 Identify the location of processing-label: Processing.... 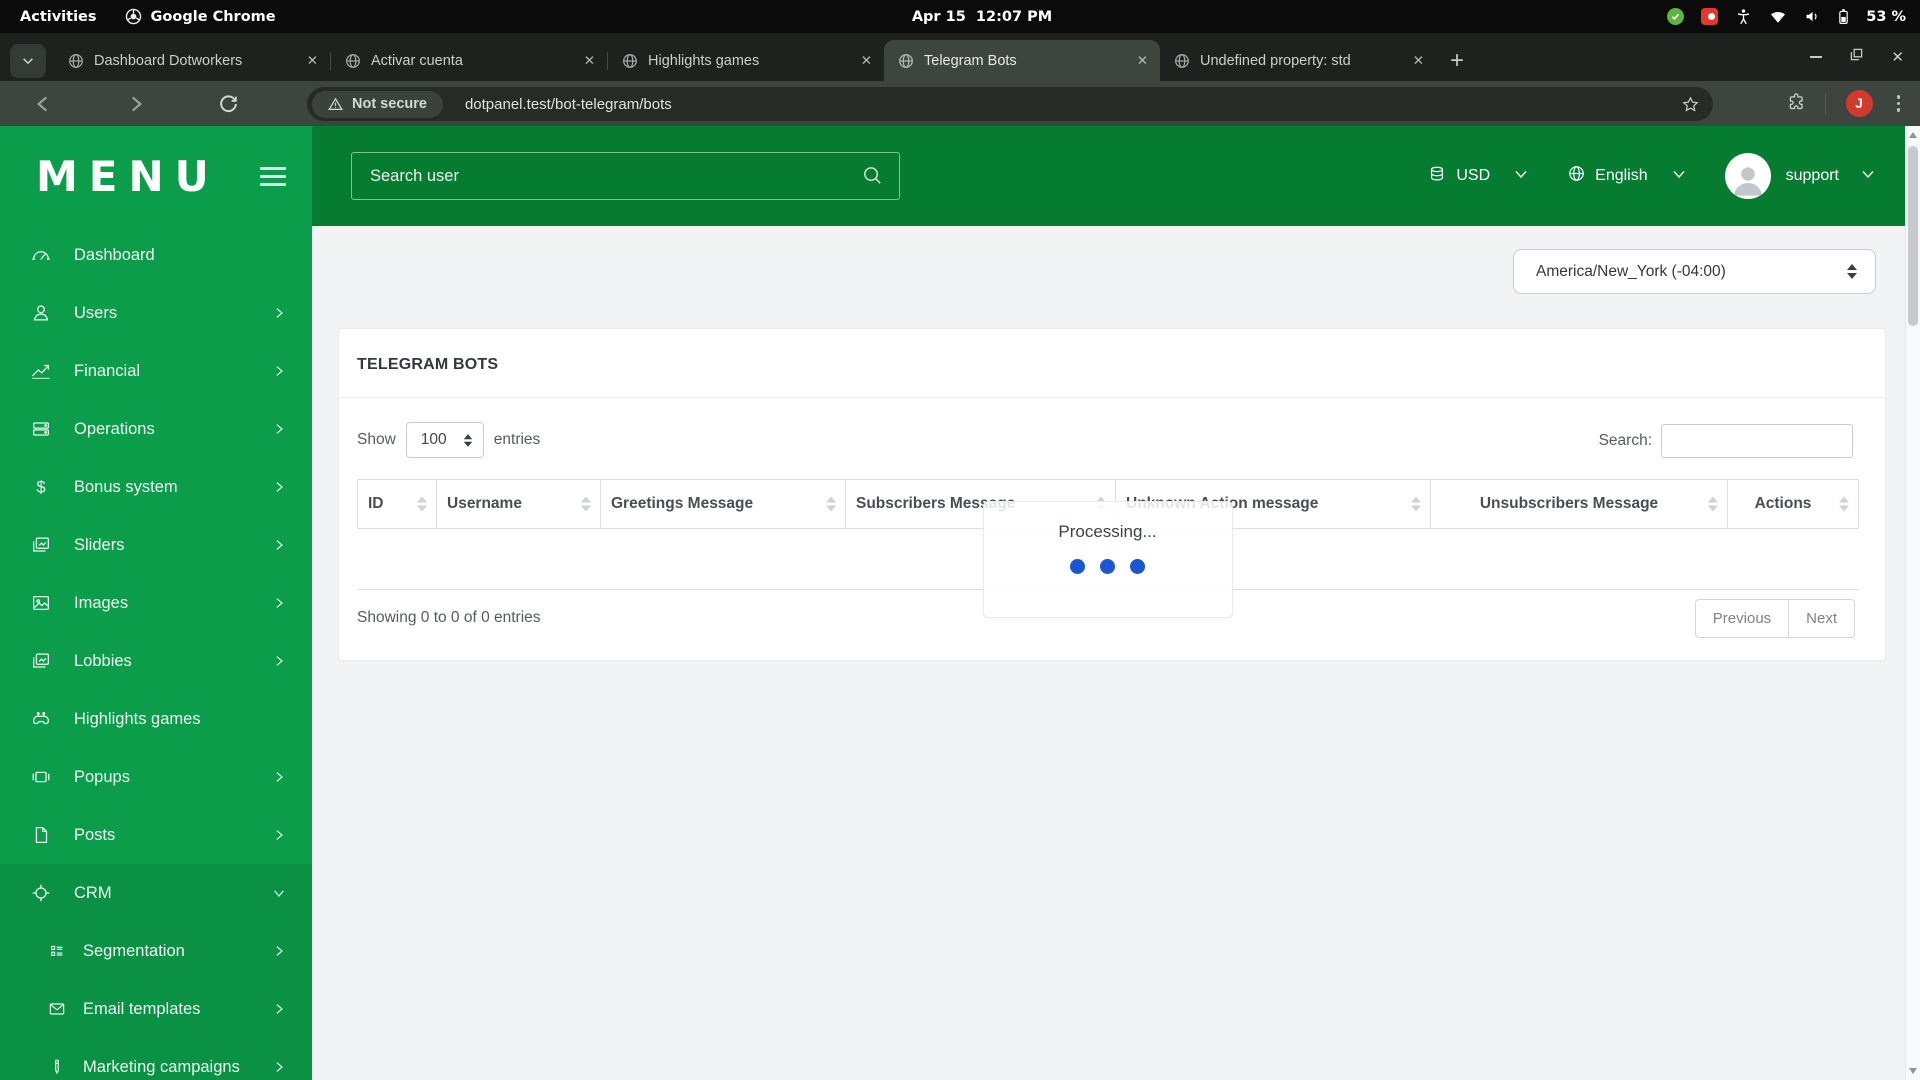
(1107, 531).